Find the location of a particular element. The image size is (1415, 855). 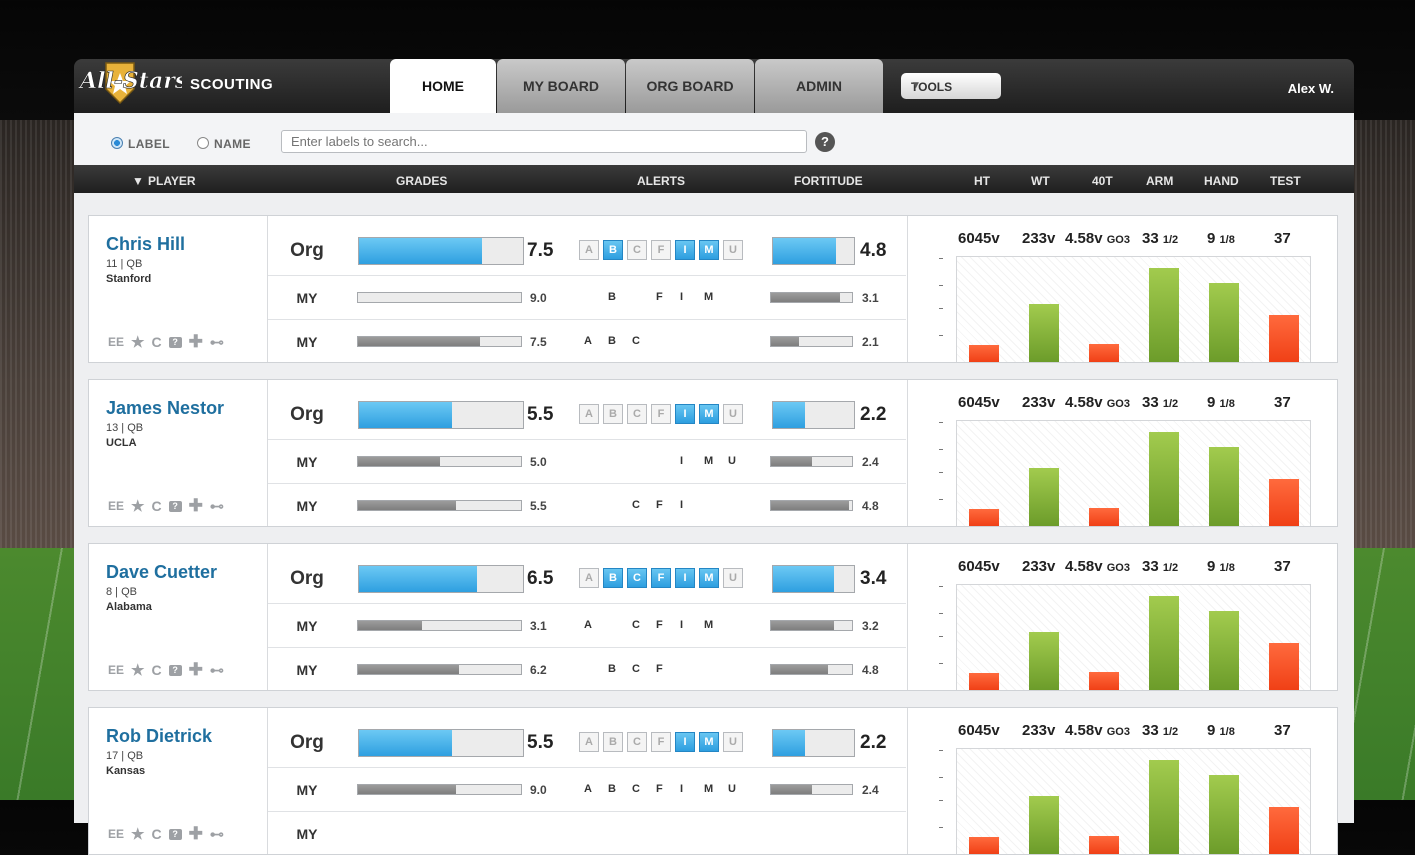

user-name: Alex W. is located at coordinates (1311, 88).